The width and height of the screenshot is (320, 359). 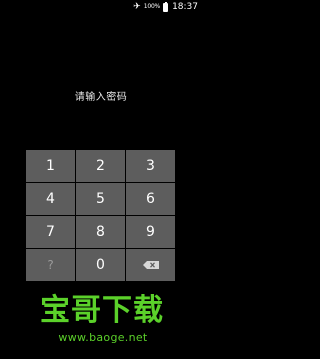 I want to click on watermark: 宝哥下载 www.baoge.net, so click(x=101, y=322).